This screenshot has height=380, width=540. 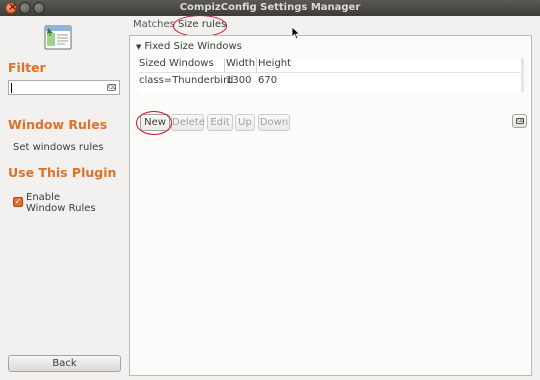 What do you see at coordinates (155, 122) in the screenshot?
I see `new-button: New` at bounding box center [155, 122].